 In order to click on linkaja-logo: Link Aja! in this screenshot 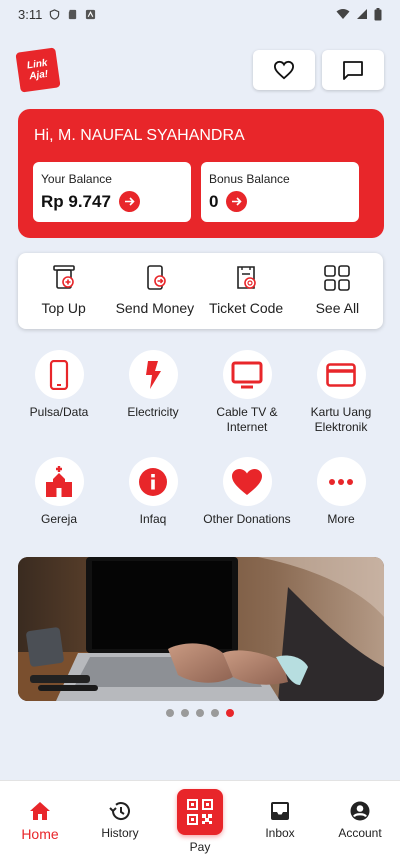, I will do `click(38, 70)`.